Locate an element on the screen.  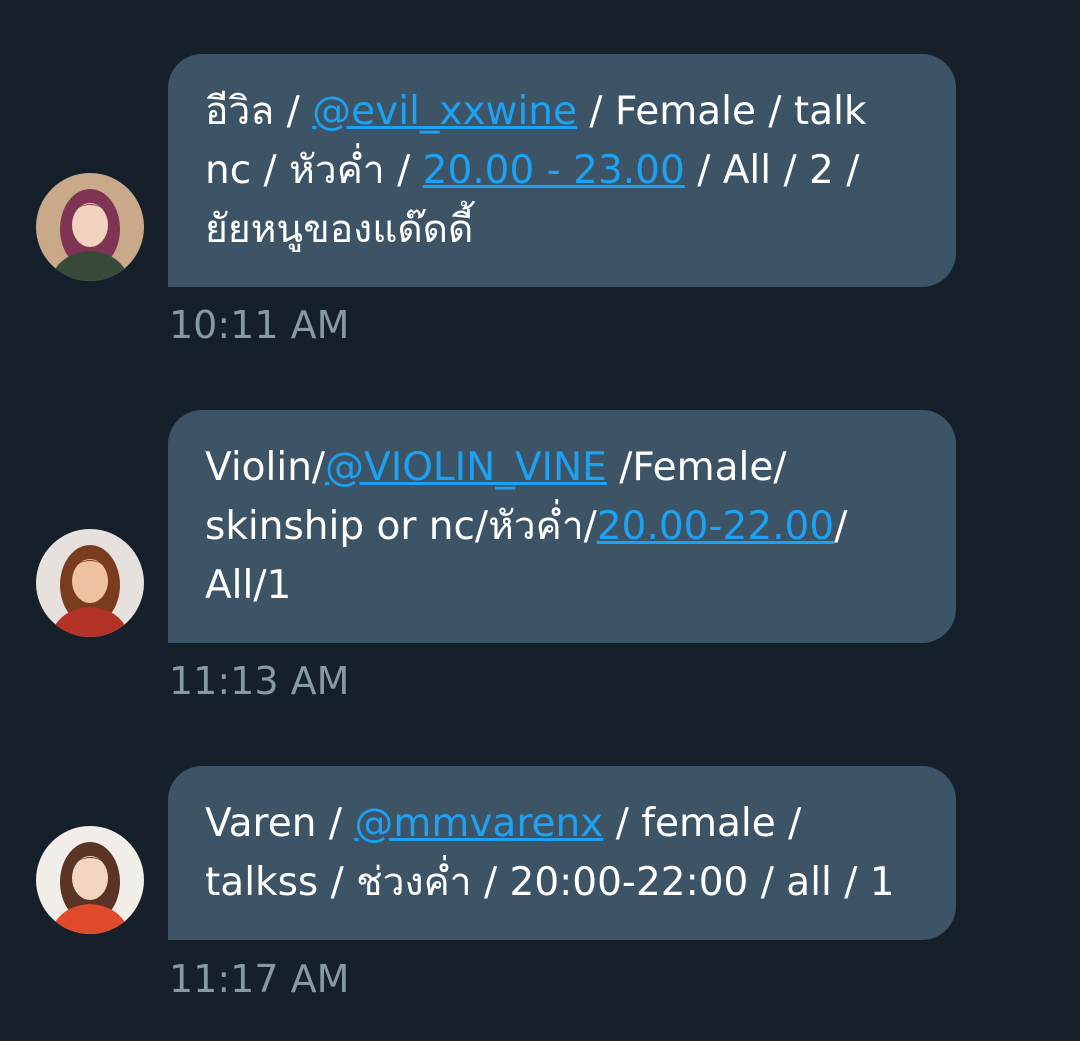
message-line: nc / หัวค่ำ / 20.00 - 23.00 / All / 2 / is located at coordinates (560, 170).